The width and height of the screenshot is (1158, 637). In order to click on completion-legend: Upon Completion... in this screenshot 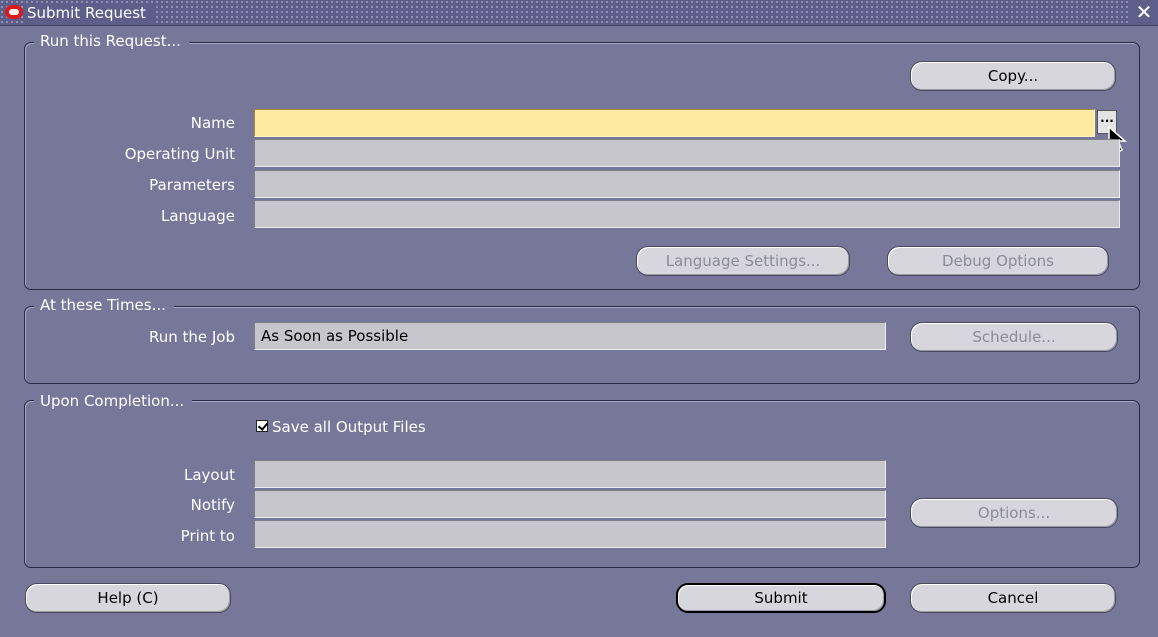, I will do `click(113, 401)`.